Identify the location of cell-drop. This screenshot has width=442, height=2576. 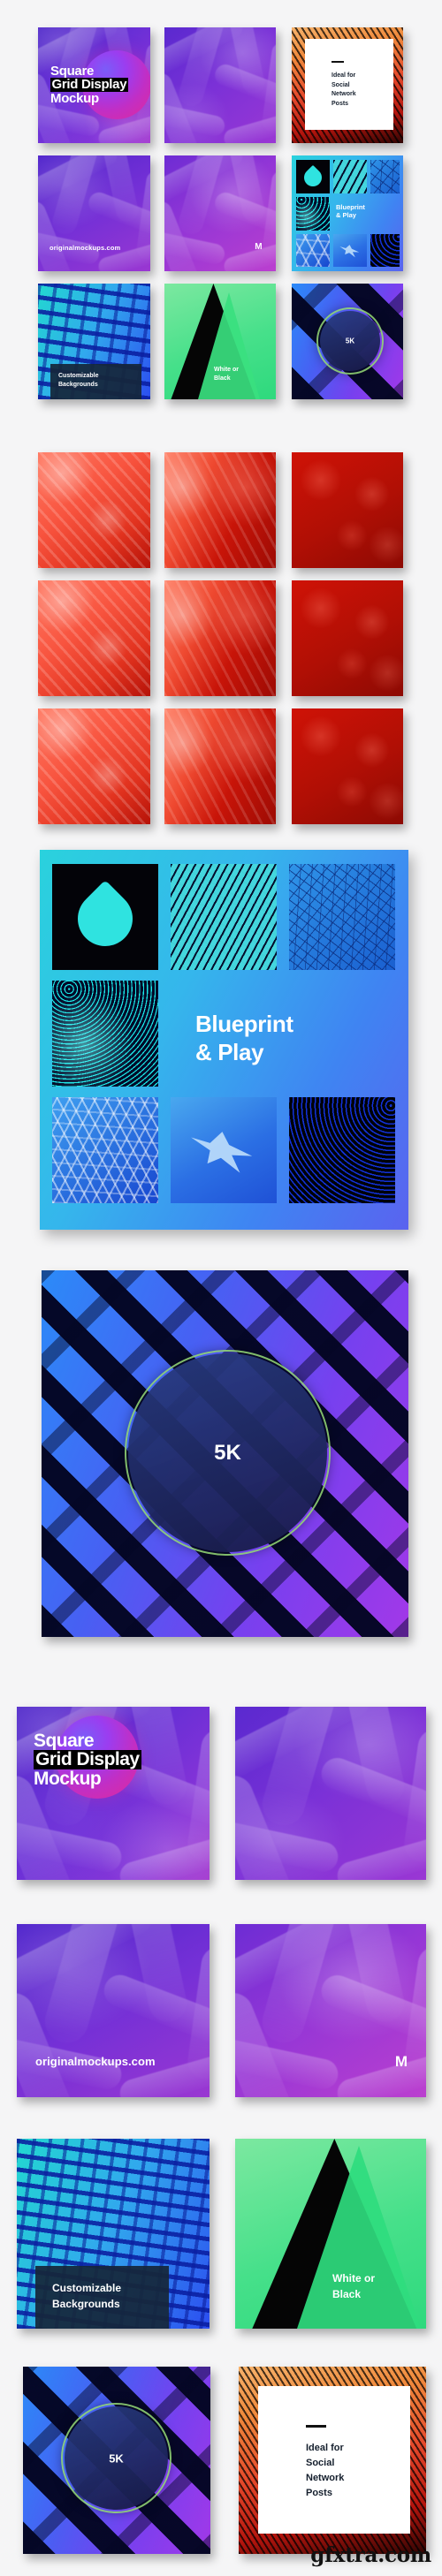
(313, 176).